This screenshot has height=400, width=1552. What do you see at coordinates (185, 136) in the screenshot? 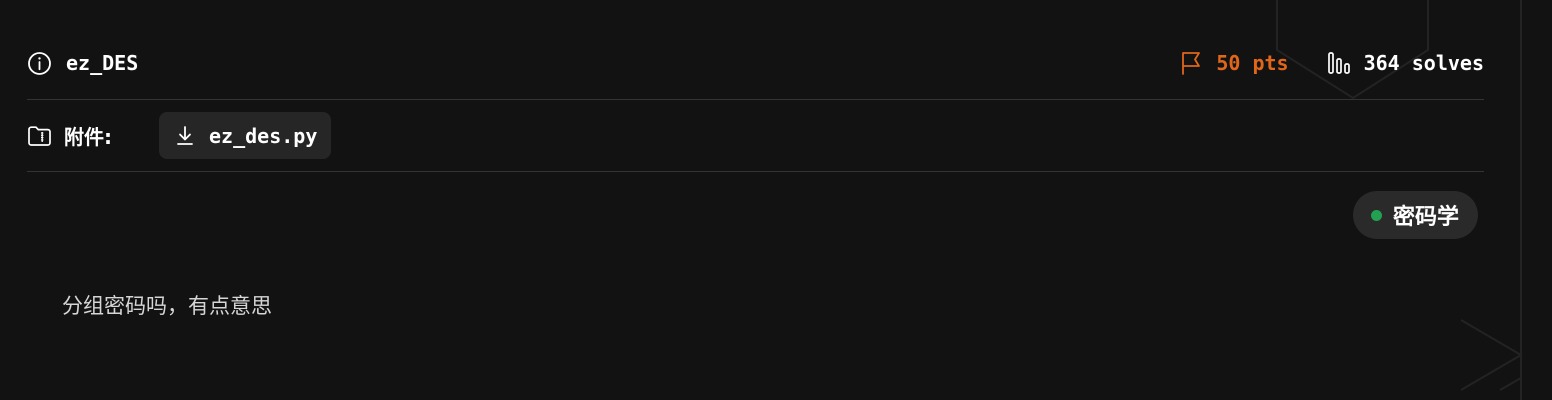
I see `download-icon` at bounding box center [185, 136].